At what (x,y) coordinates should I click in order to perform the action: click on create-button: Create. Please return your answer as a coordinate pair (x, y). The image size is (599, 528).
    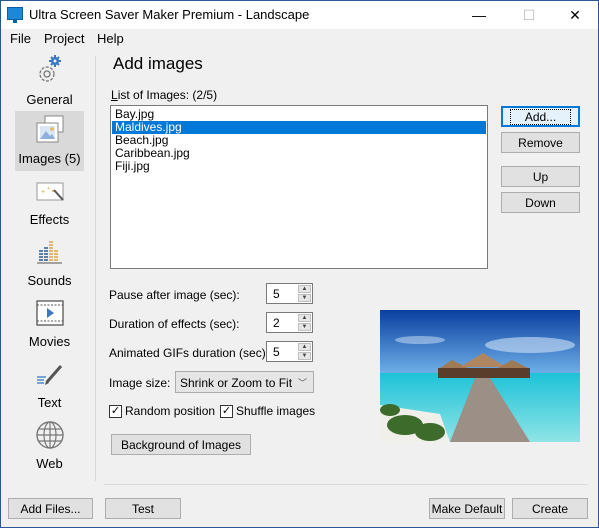
    Looking at the image, I should click on (550, 508).